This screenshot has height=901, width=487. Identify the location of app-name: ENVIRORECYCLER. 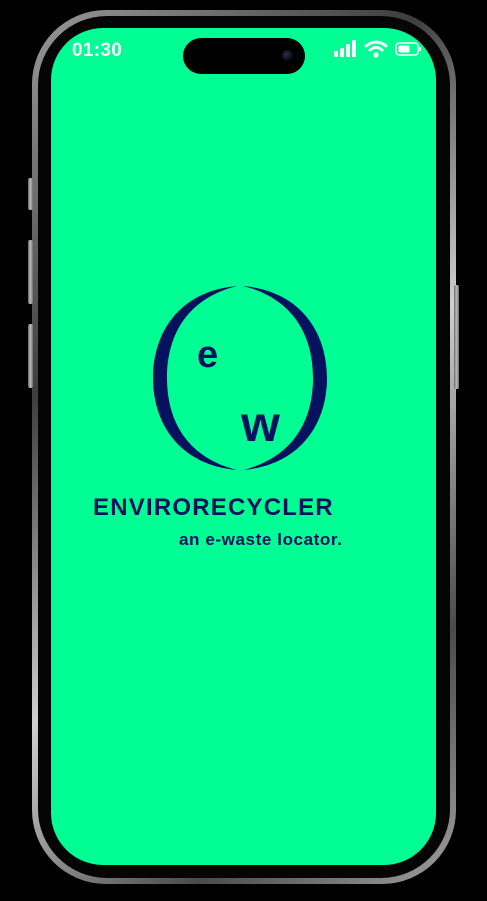
(213, 507).